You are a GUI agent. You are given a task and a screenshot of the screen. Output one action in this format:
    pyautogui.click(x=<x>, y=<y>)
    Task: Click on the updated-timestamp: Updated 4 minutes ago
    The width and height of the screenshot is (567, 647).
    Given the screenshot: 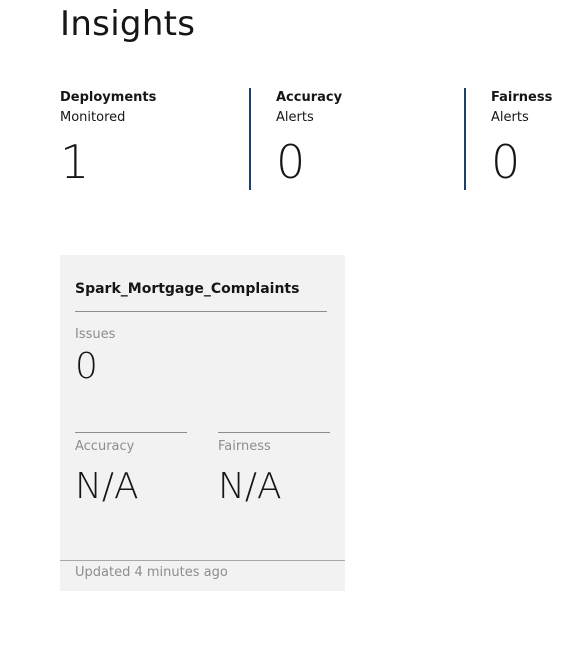 What is the action you would take?
    pyautogui.click(x=151, y=572)
    